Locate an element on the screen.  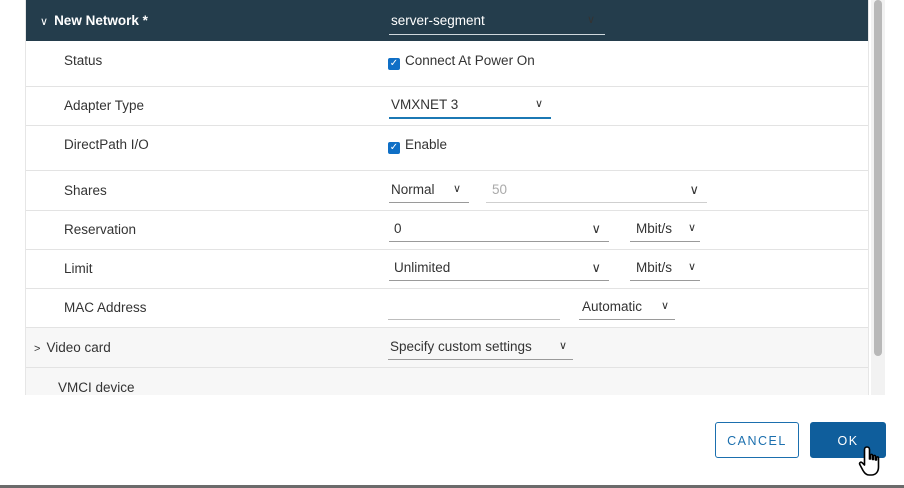
shares-row: Shares Normal ∨ 50 ∨ is located at coordinates (447, 191).